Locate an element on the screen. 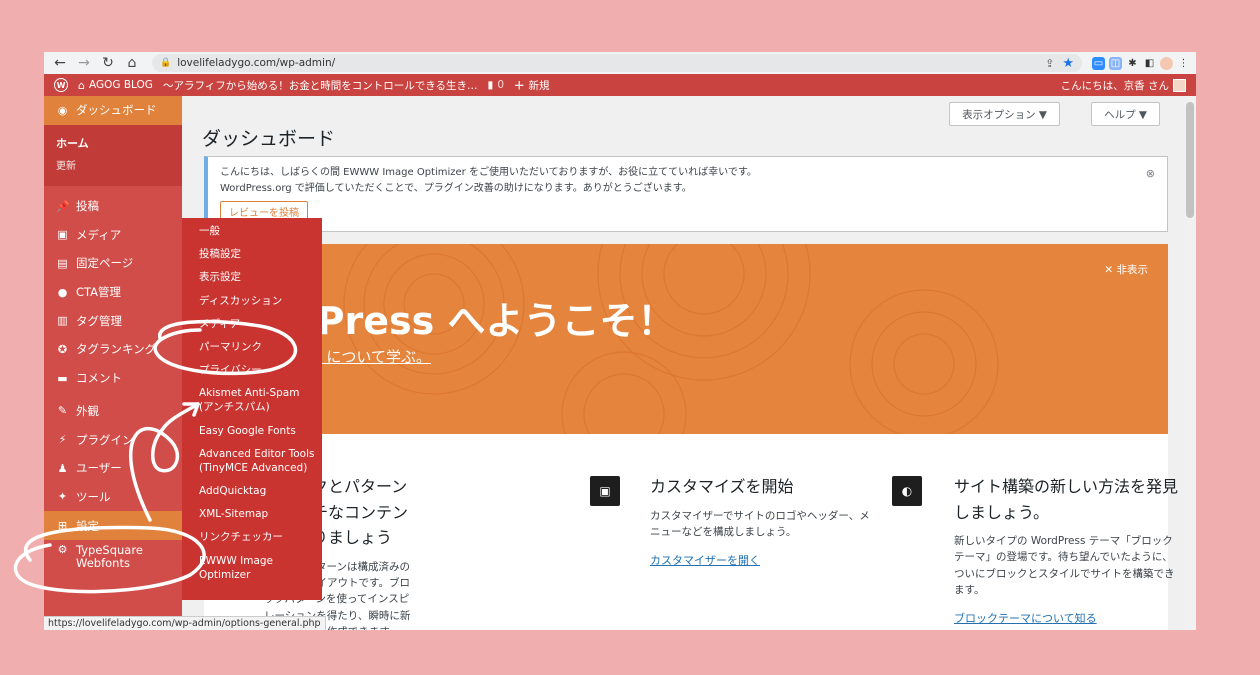  menu-pages: ▤ 固定ページ is located at coordinates (113, 263).